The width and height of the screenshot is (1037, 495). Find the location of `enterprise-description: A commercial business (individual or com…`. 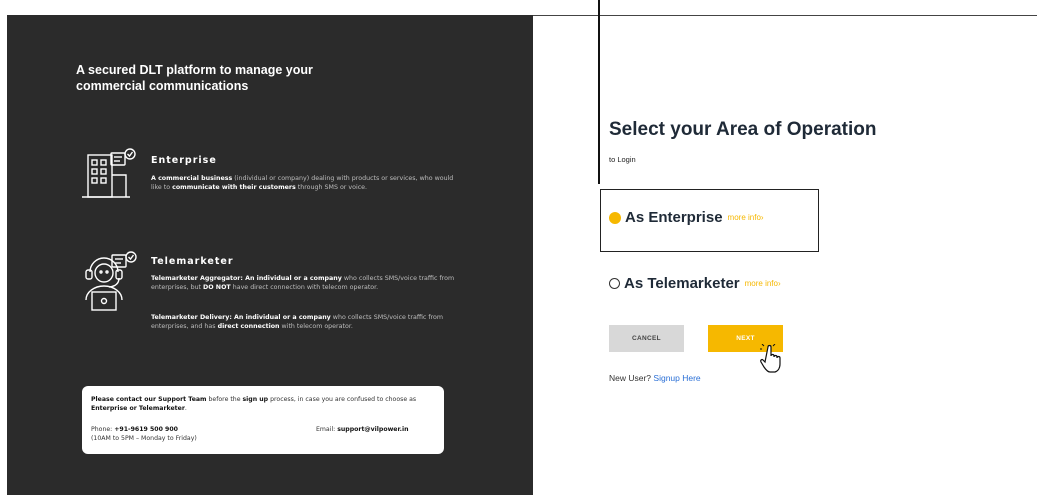

enterprise-description: A commercial business (individual or com… is located at coordinates (302, 183).